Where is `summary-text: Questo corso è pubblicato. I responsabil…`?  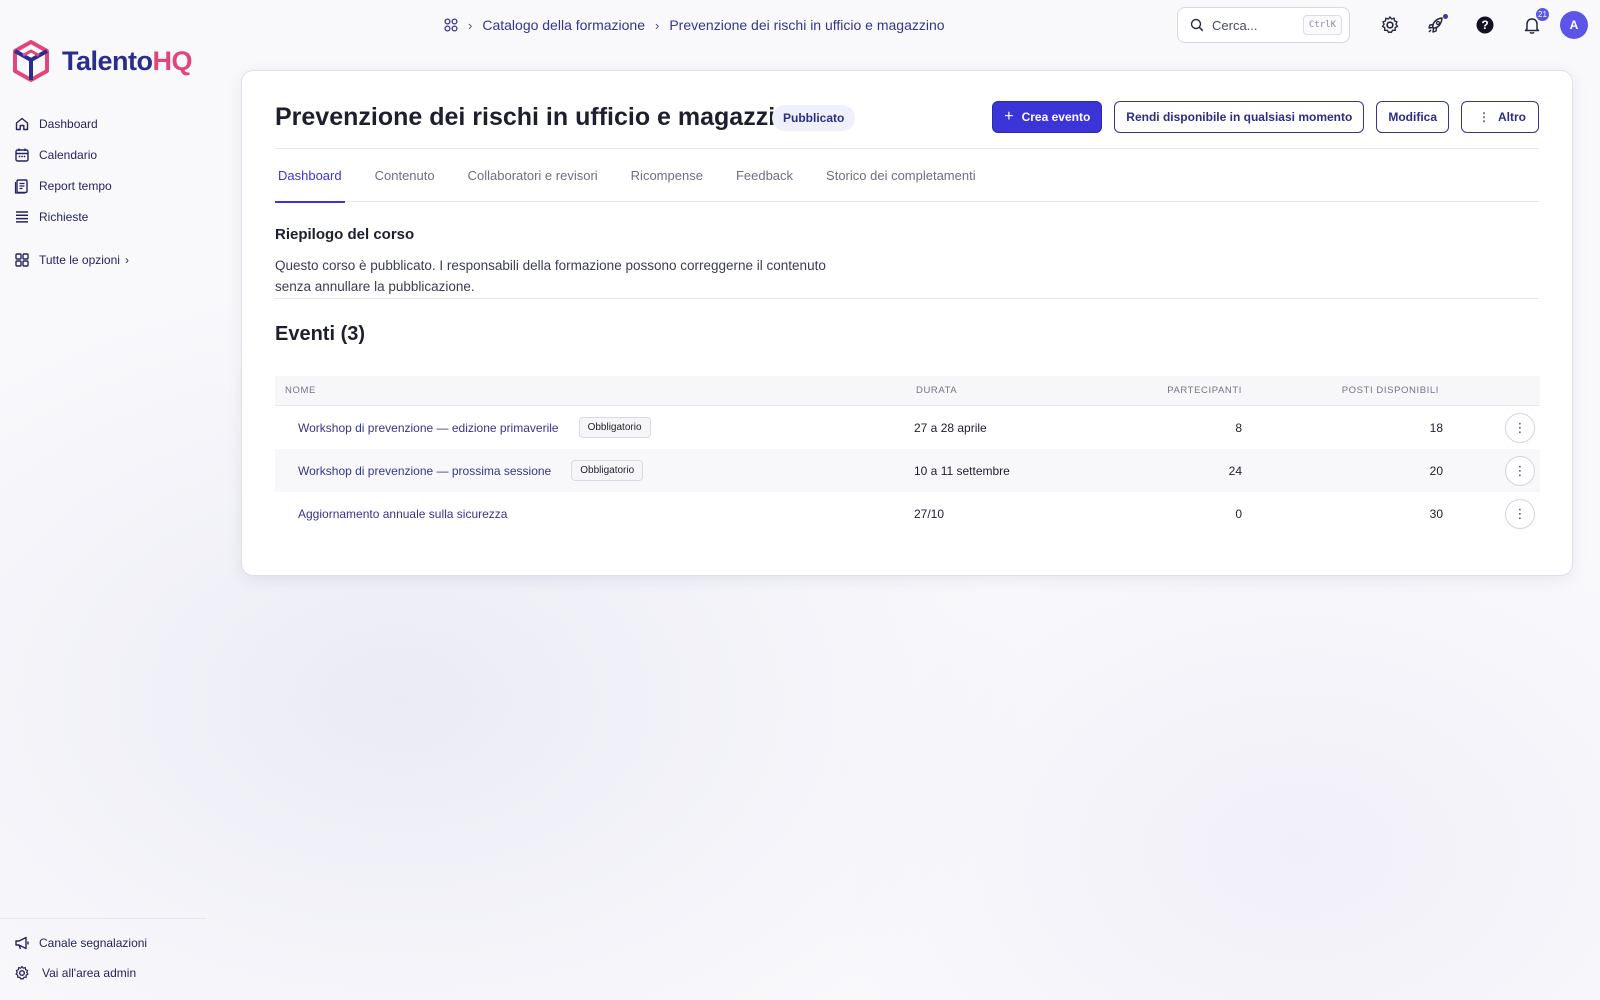
summary-text: Questo corso è pubblicato. I responsabil… is located at coordinates (550, 276).